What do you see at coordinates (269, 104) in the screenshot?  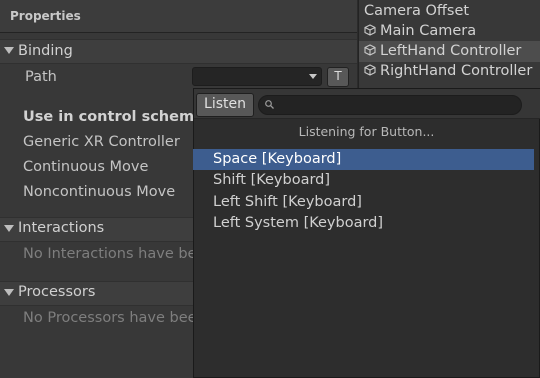 I see `search-icon` at bounding box center [269, 104].